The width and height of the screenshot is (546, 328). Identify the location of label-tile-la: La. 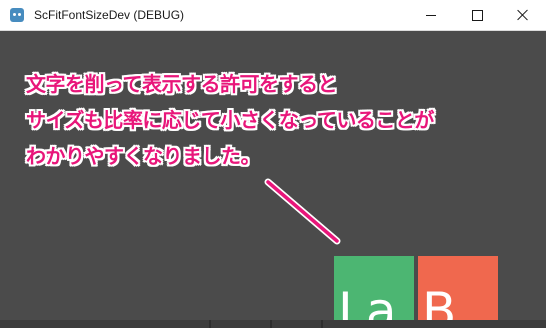
(374, 292).